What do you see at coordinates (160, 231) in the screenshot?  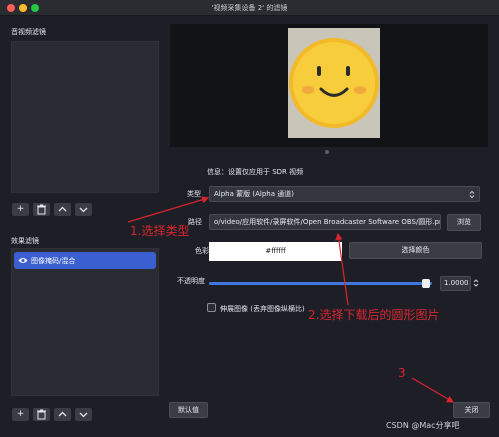 I see `annotation-step-1: 1.选择类型` at bounding box center [160, 231].